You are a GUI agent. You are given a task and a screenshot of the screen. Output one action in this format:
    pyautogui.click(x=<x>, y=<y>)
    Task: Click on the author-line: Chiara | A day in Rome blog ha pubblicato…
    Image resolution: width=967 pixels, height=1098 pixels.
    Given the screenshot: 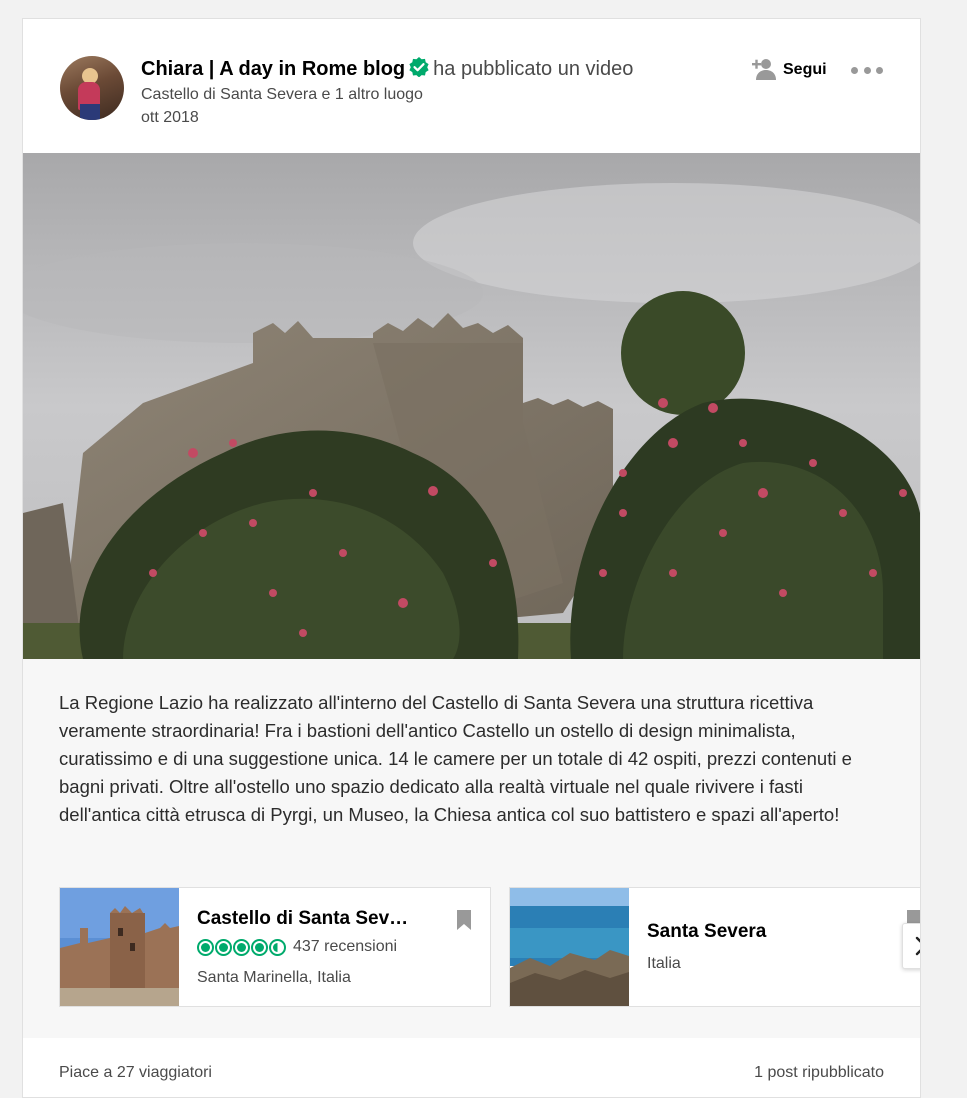 What is the action you would take?
    pyautogui.click(x=387, y=69)
    